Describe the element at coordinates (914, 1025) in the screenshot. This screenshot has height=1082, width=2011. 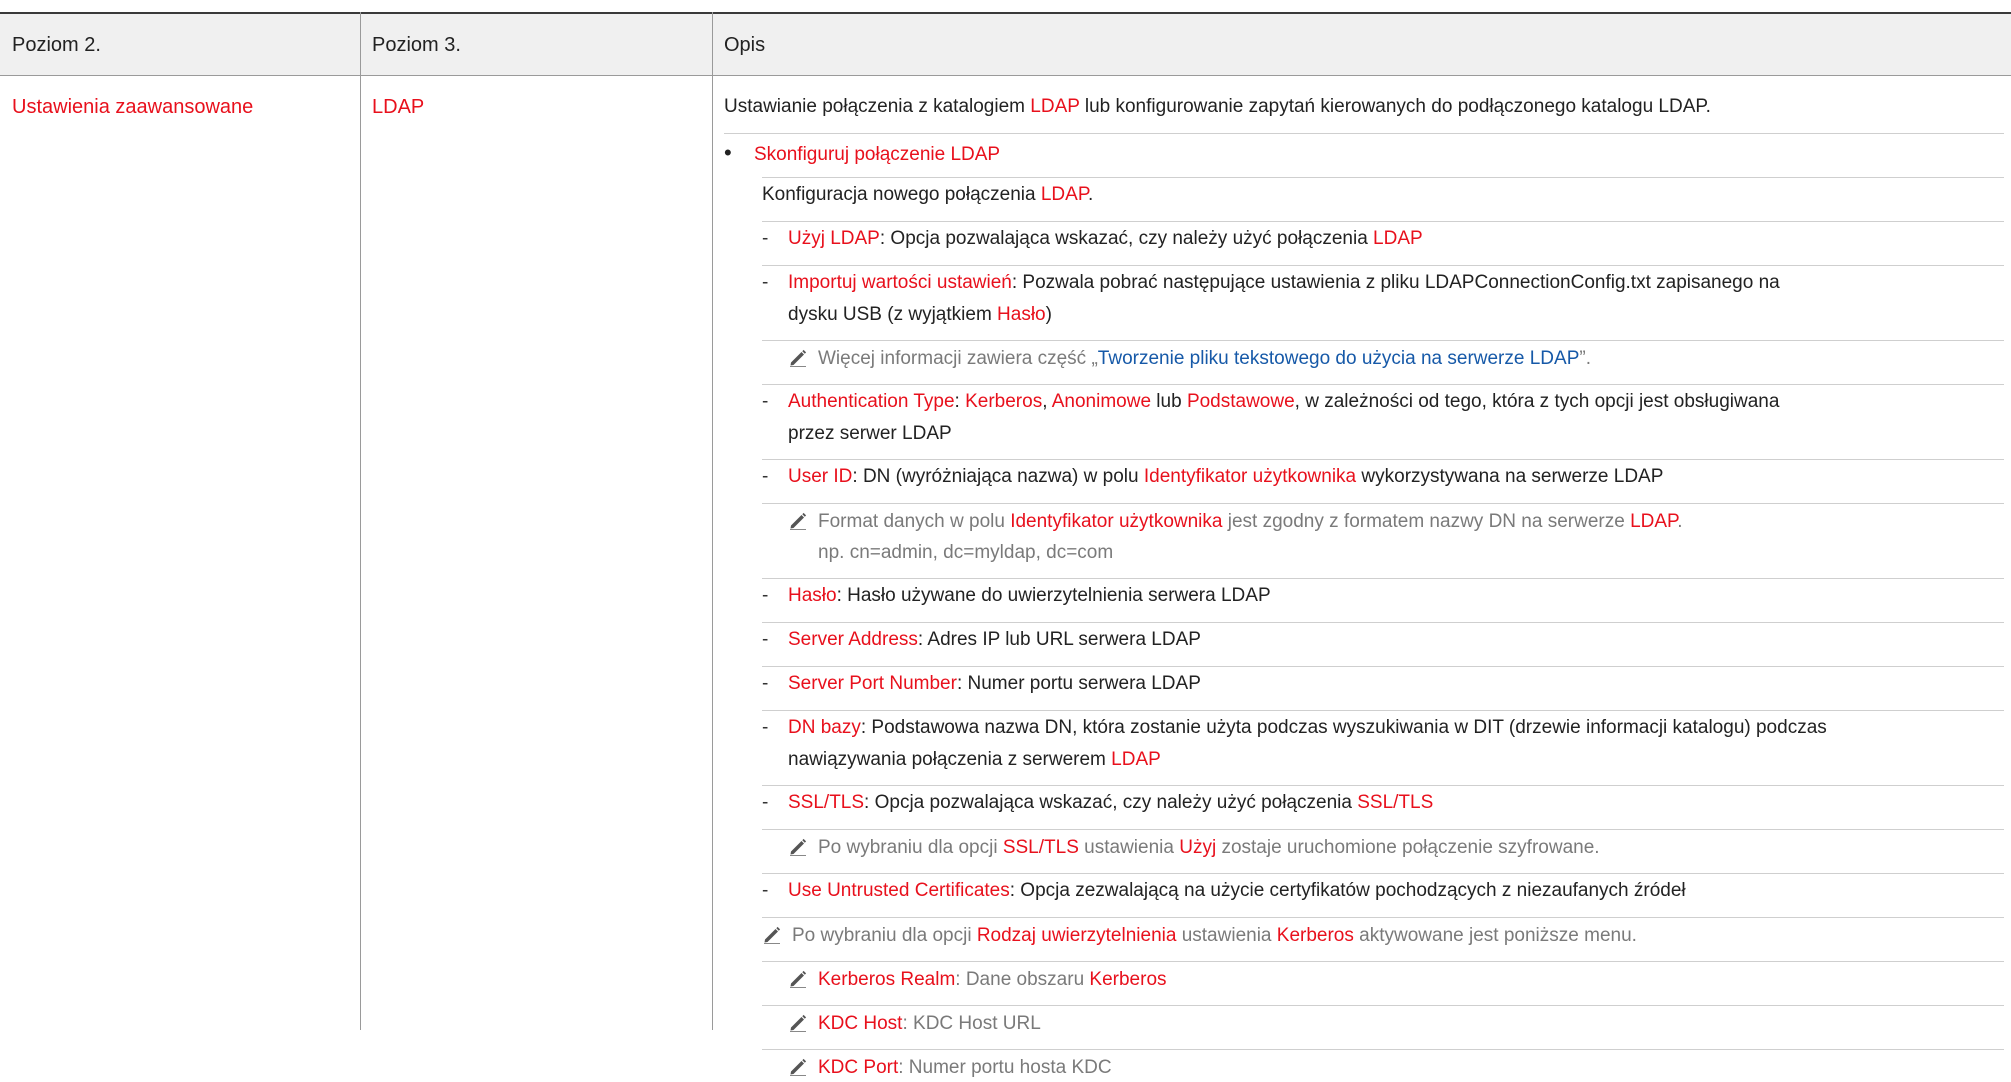
I see `note-kdc-host: KDC Host: KDC Host URL` at that location.